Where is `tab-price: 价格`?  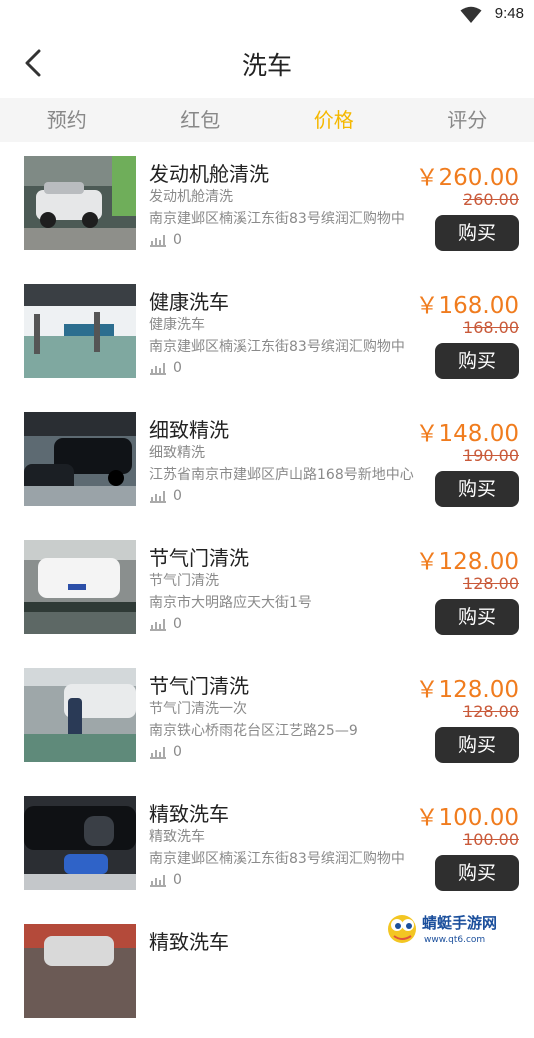
tab-price: 价格 is located at coordinates (334, 120).